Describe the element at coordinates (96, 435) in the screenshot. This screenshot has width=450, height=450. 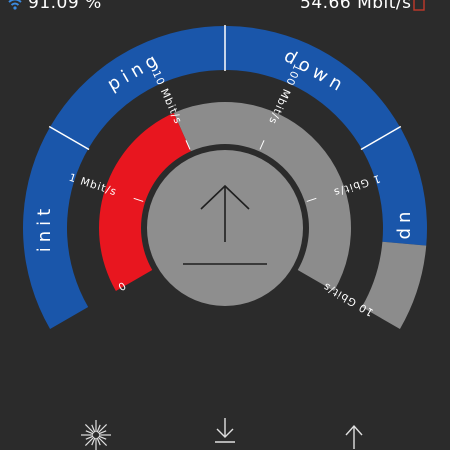
I see `ping-burst-icon` at that location.